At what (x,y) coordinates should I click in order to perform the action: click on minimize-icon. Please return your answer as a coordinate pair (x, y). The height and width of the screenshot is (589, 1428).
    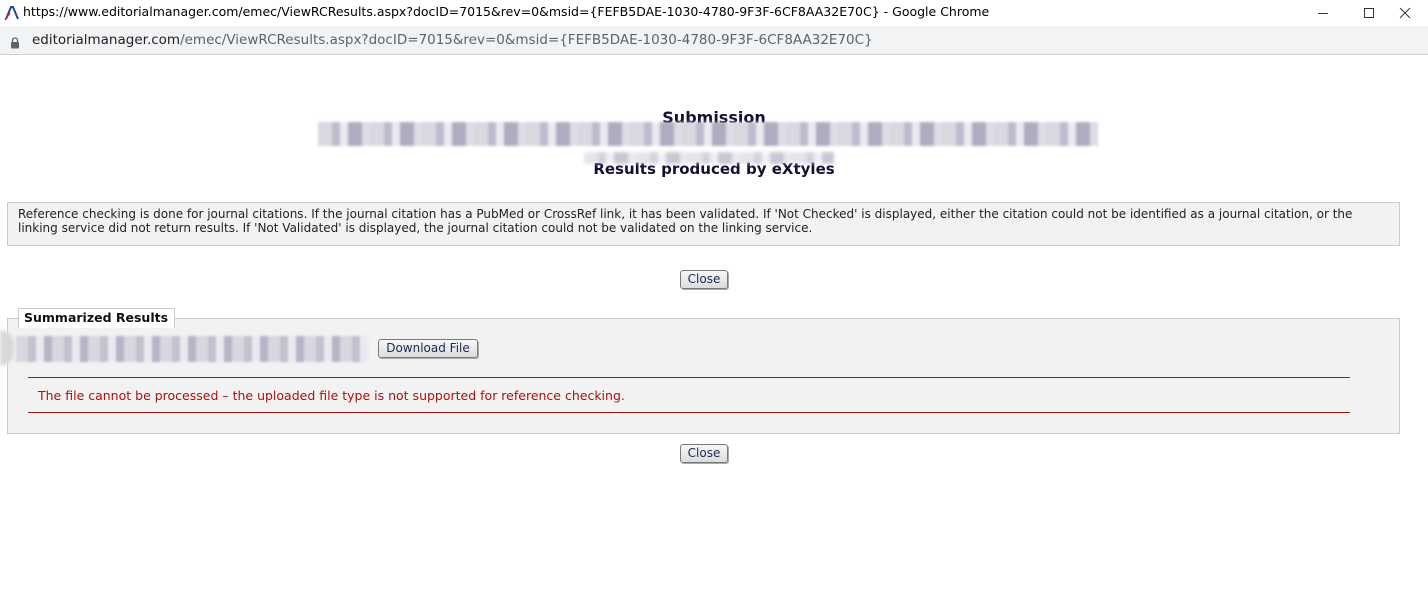
    Looking at the image, I should click on (1323, 13).